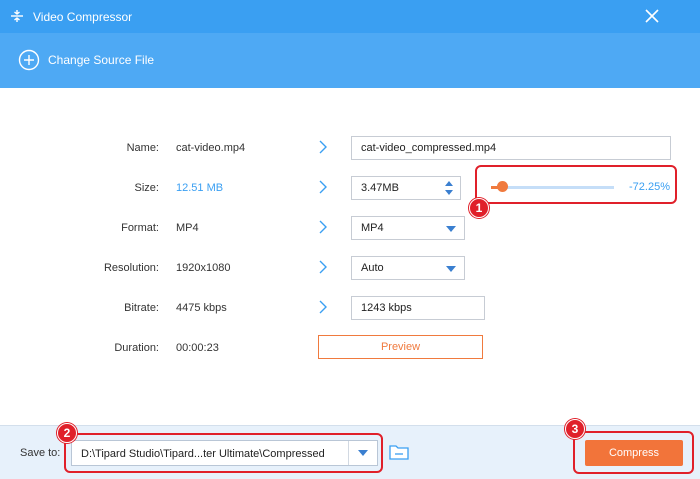 The height and width of the screenshot is (479, 700). What do you see at coordinates (29, 60) in the screenshot?
I see `plus-circle-icon` at bounding box center [29, 60].